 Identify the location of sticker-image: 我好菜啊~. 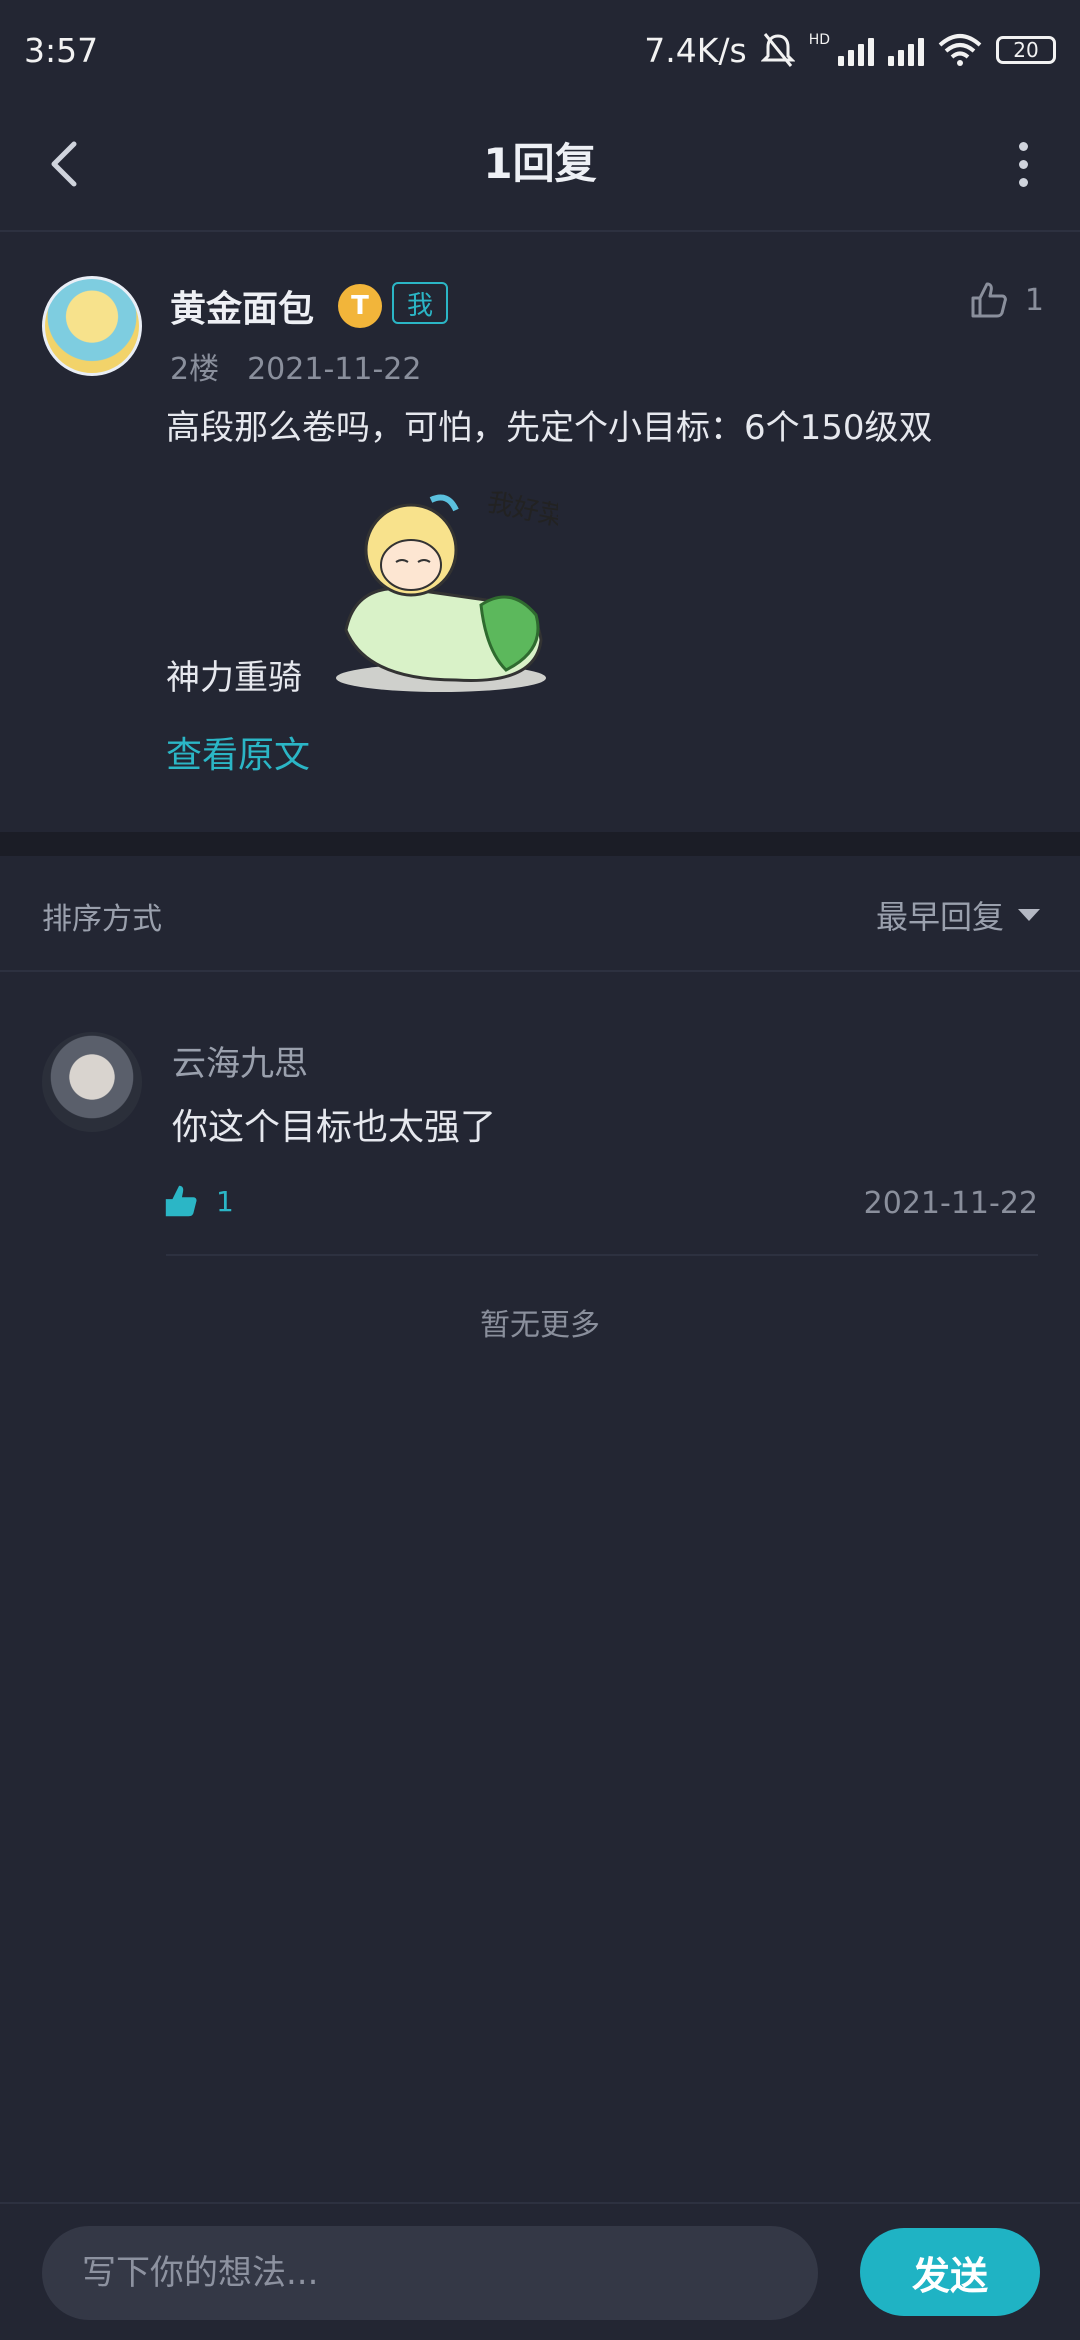
(447, 590).